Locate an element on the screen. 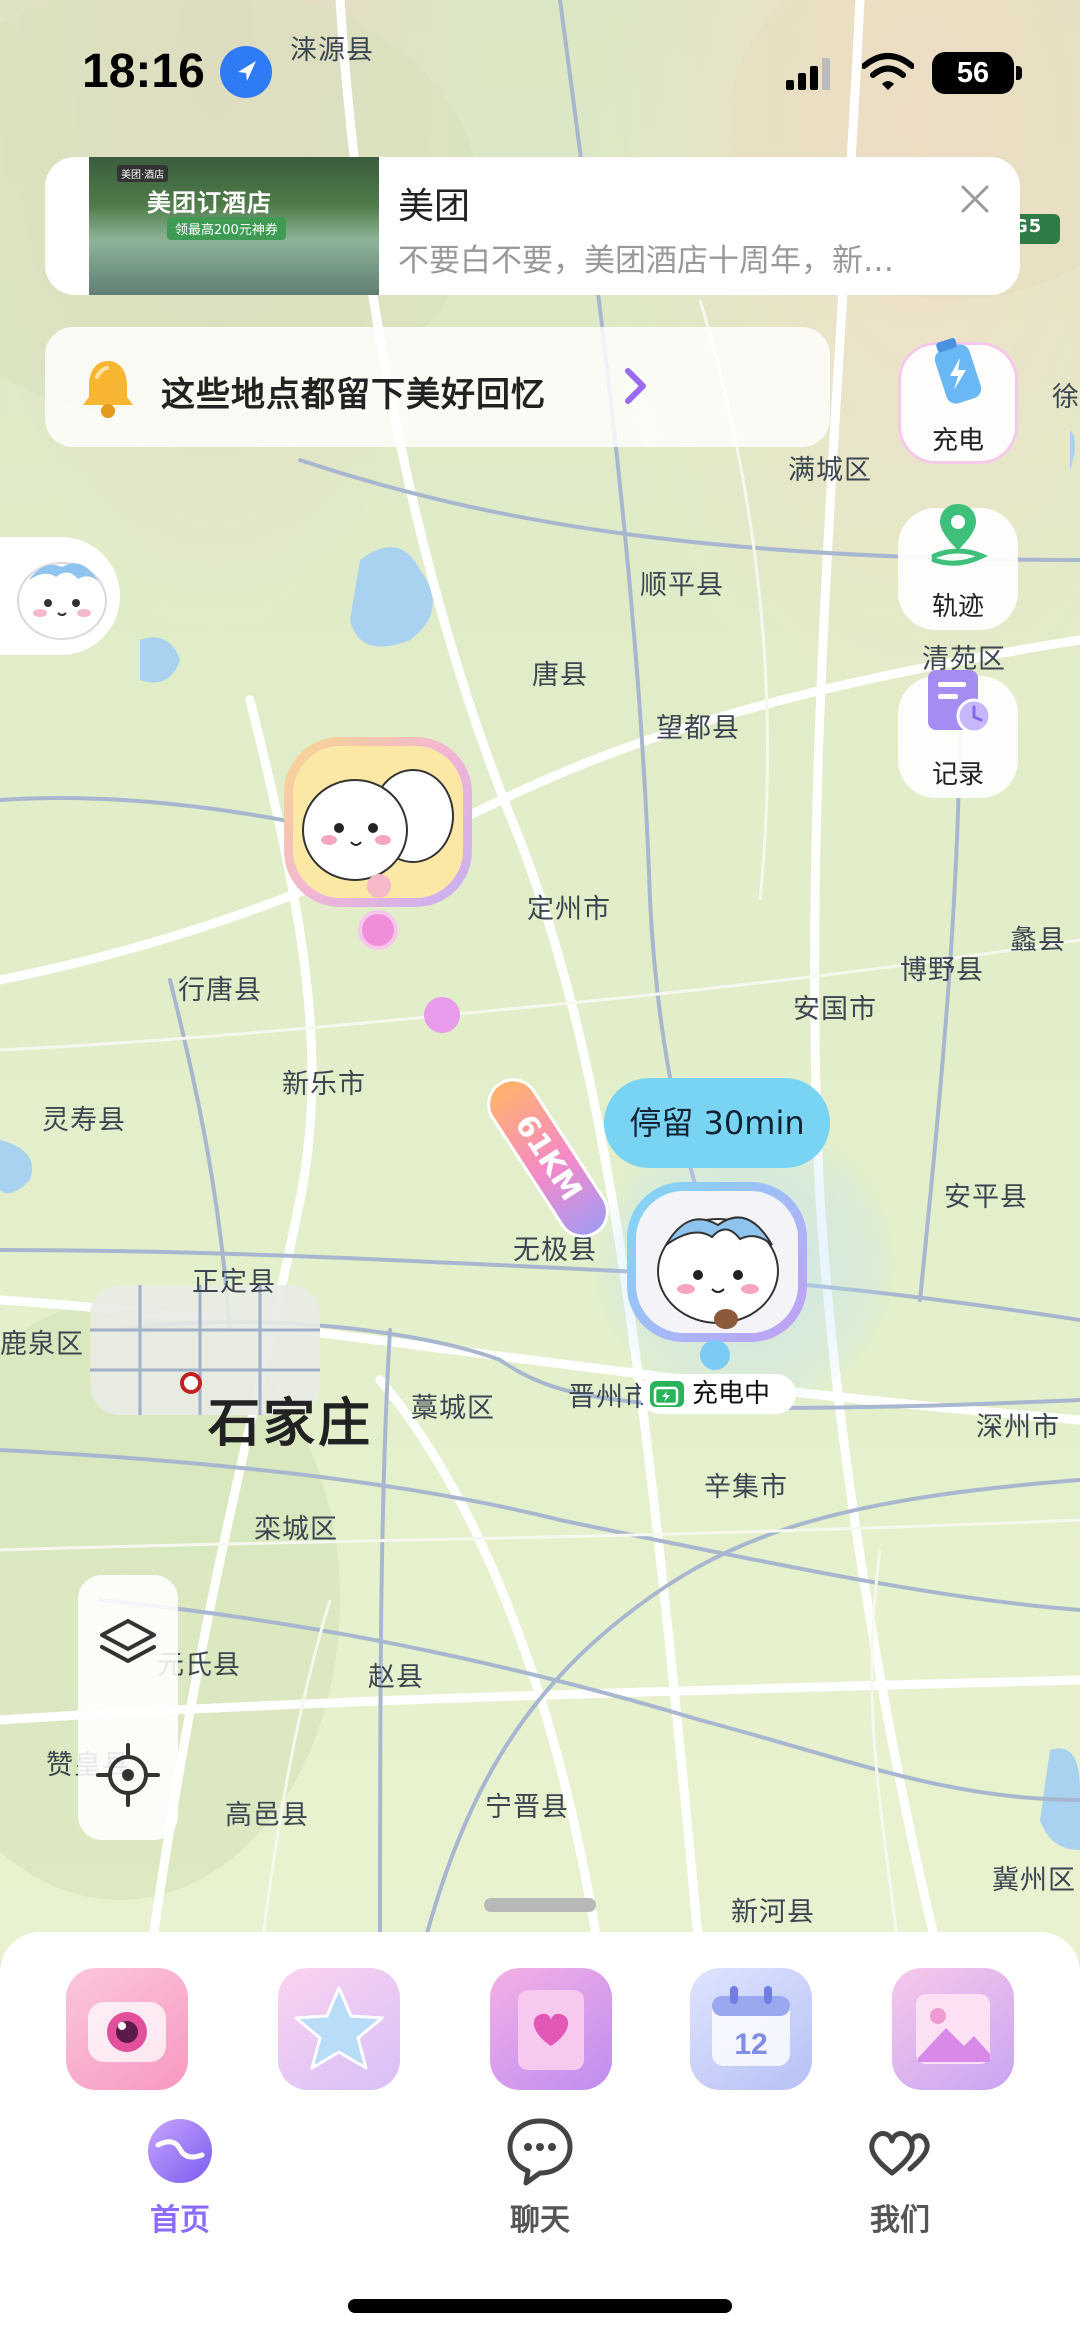 The height and width of the screenshot is (2337, 1080). map-label: 望都县 is located at coordinates (698, 728).